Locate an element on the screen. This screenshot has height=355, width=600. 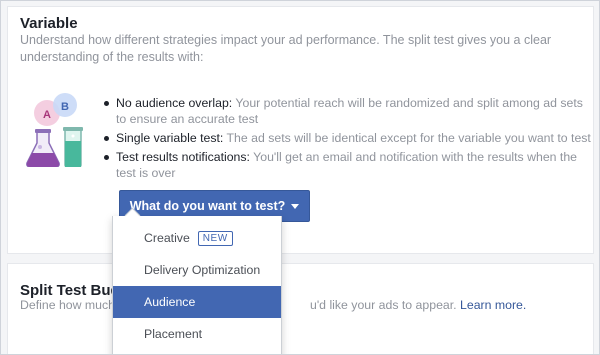
svg-text: B is located at coordinates (65, 107).